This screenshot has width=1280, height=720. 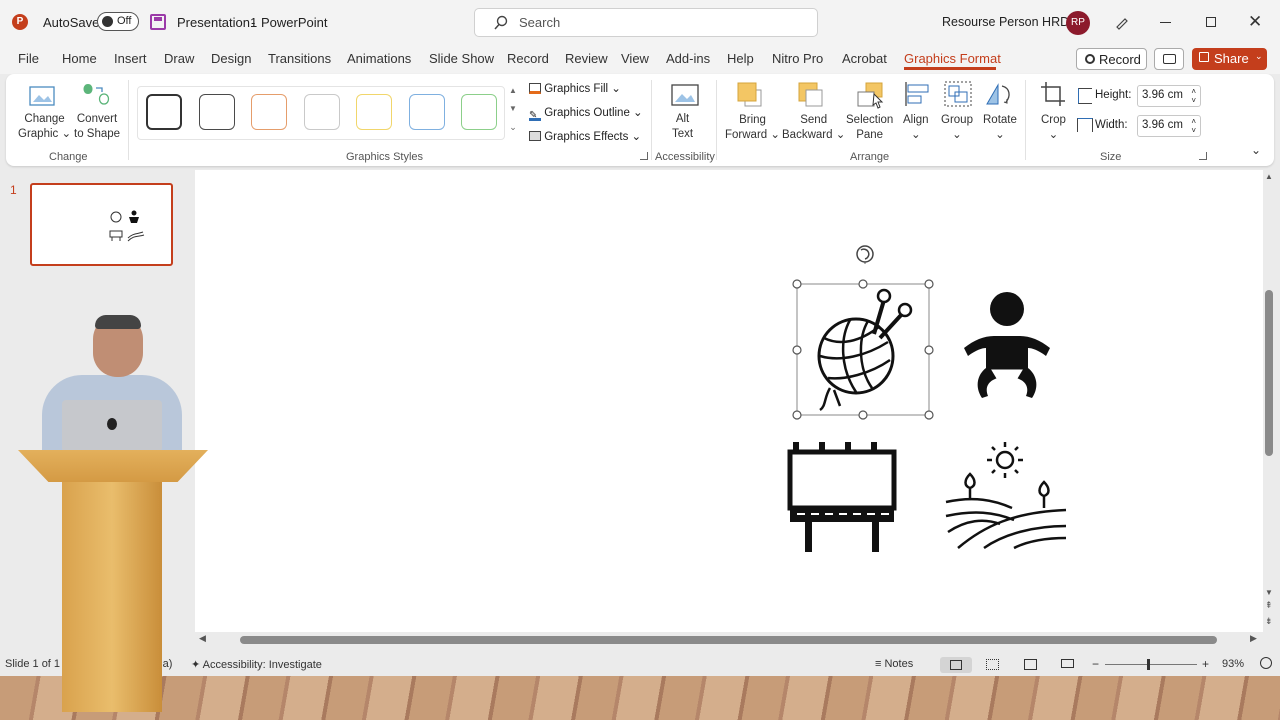 What do you see at coordinates (1053, 128) in the screenshot?
I see `crop-button: Crop ⌄` at bounding box center [1053, 128].